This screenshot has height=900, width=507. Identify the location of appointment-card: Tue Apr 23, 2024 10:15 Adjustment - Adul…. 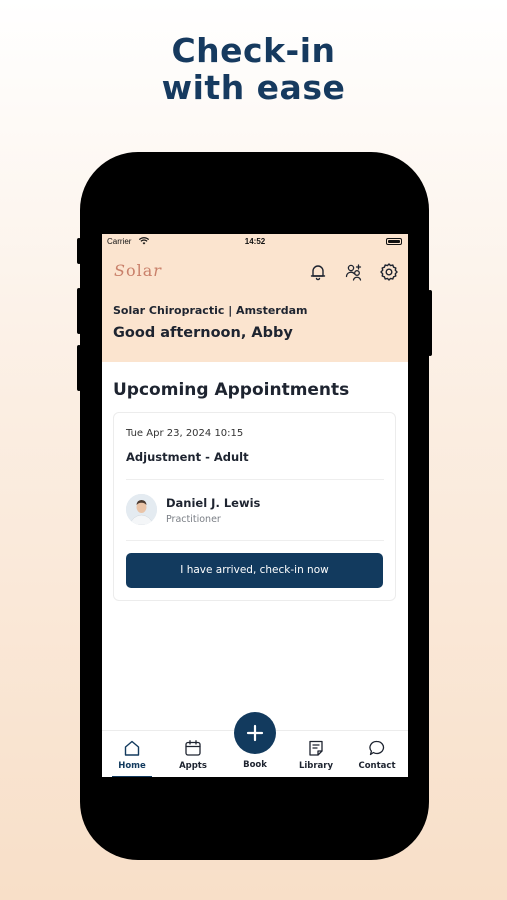
(254, 506).